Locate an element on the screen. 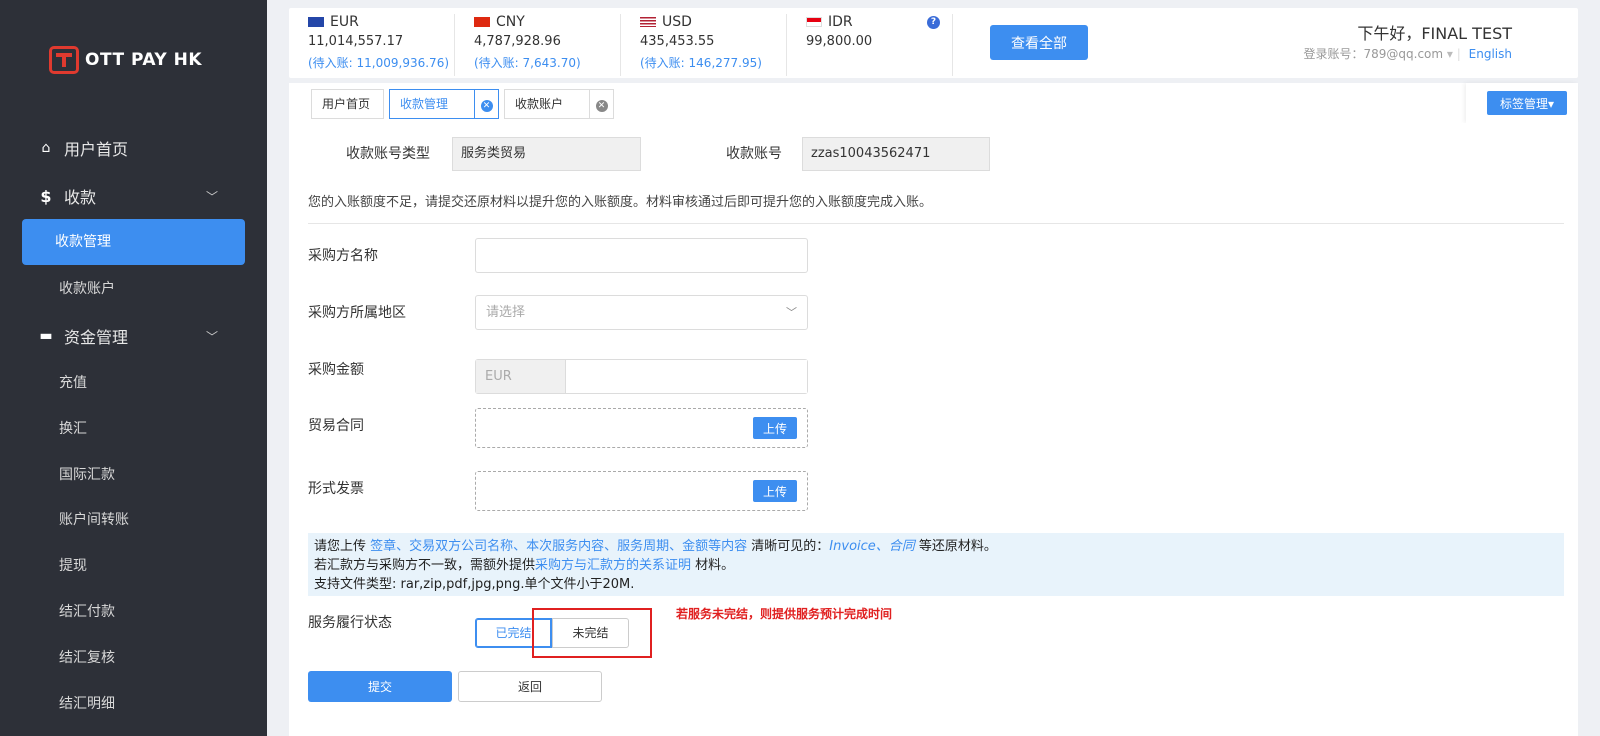 The width and height of the screenshot is (1600, 736). cn-flag-icon is located at coordinates (482, 22).